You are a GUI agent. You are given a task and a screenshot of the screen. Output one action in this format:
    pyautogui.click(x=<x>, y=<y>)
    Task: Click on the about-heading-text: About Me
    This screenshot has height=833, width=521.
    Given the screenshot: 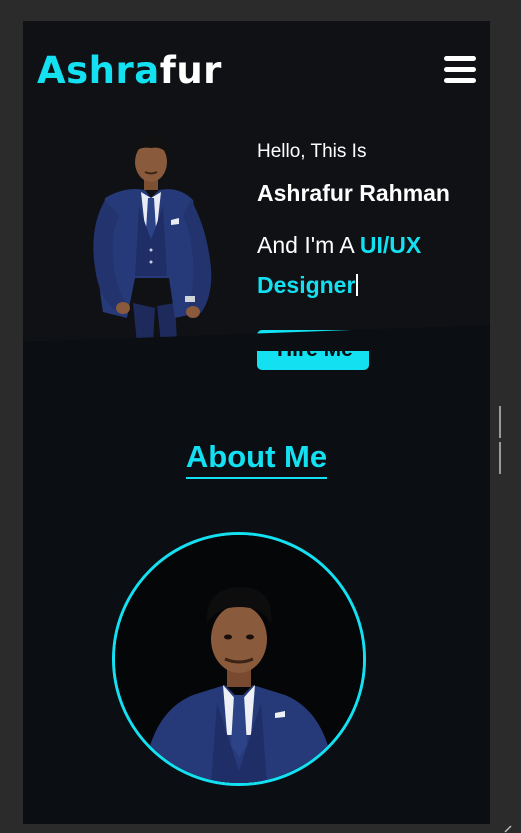 What is the action you would take?
    pyautogui.click(x=256, y=459)
    